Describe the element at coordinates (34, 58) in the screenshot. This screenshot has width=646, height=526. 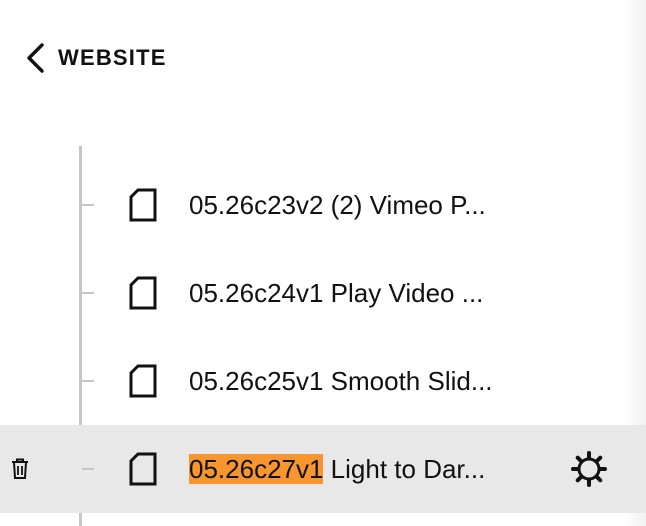
I see `chevron-left-icon` at that location.